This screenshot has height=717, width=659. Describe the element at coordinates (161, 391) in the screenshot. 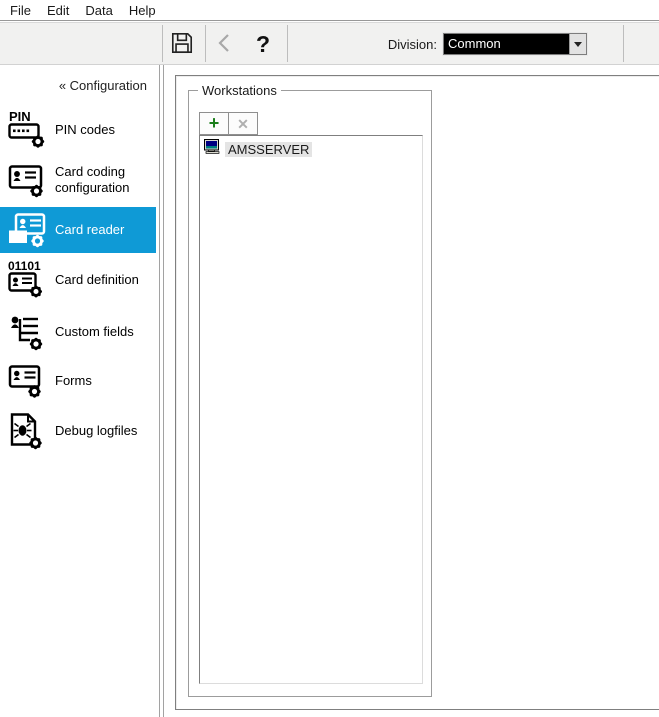

I see `sidebar-divider` at that location.